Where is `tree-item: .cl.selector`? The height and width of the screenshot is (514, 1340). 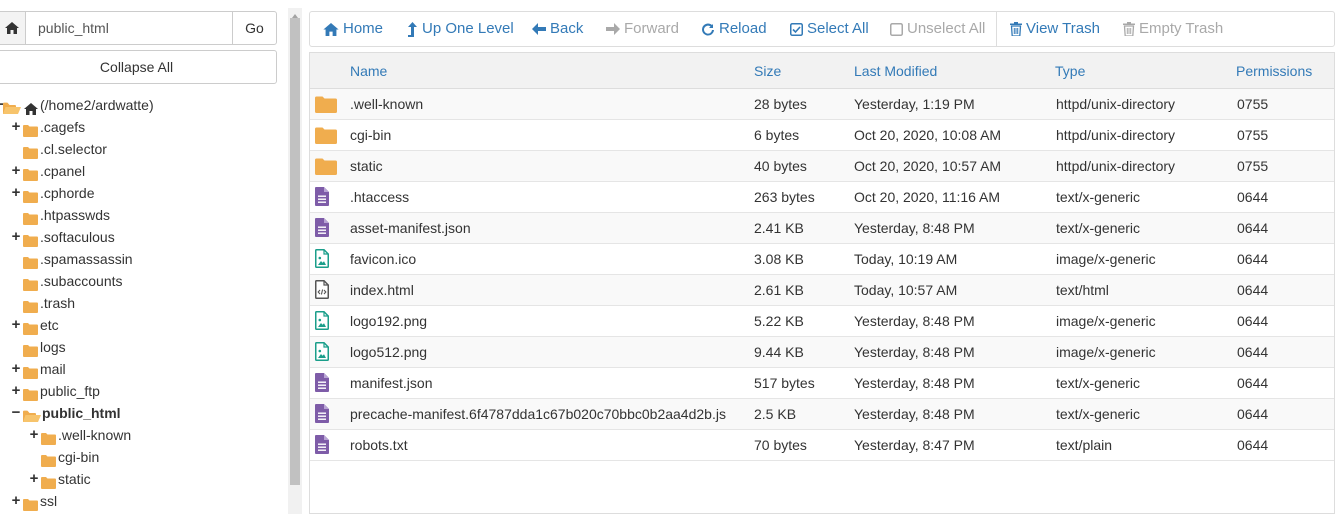
tree-item: .cl.selector is located at coordinates (144, 149).